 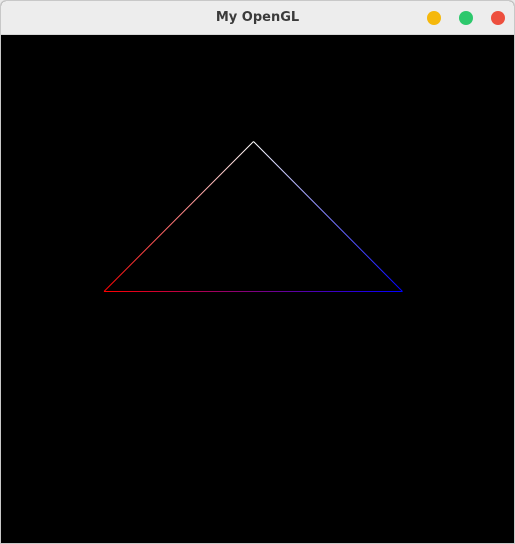 What do you see at coordinates (178, 216) in the screenshot?
I see `triangle-edge-left` at bounding box center [178, 216].